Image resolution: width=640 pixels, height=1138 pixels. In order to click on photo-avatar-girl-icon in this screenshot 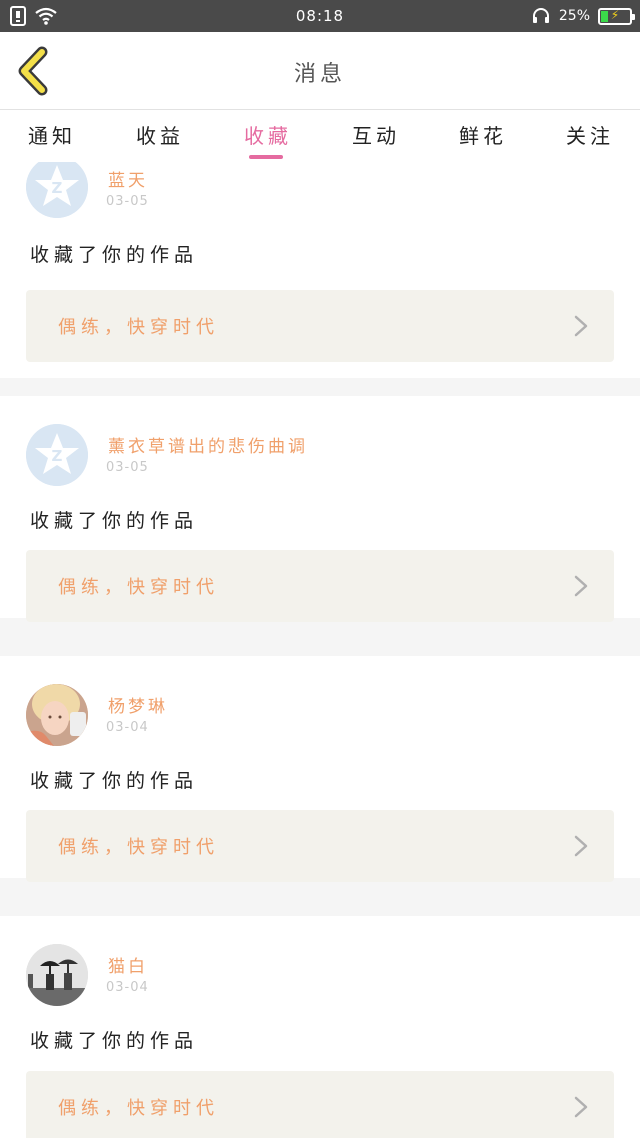, I will do `click(57, 715)`.